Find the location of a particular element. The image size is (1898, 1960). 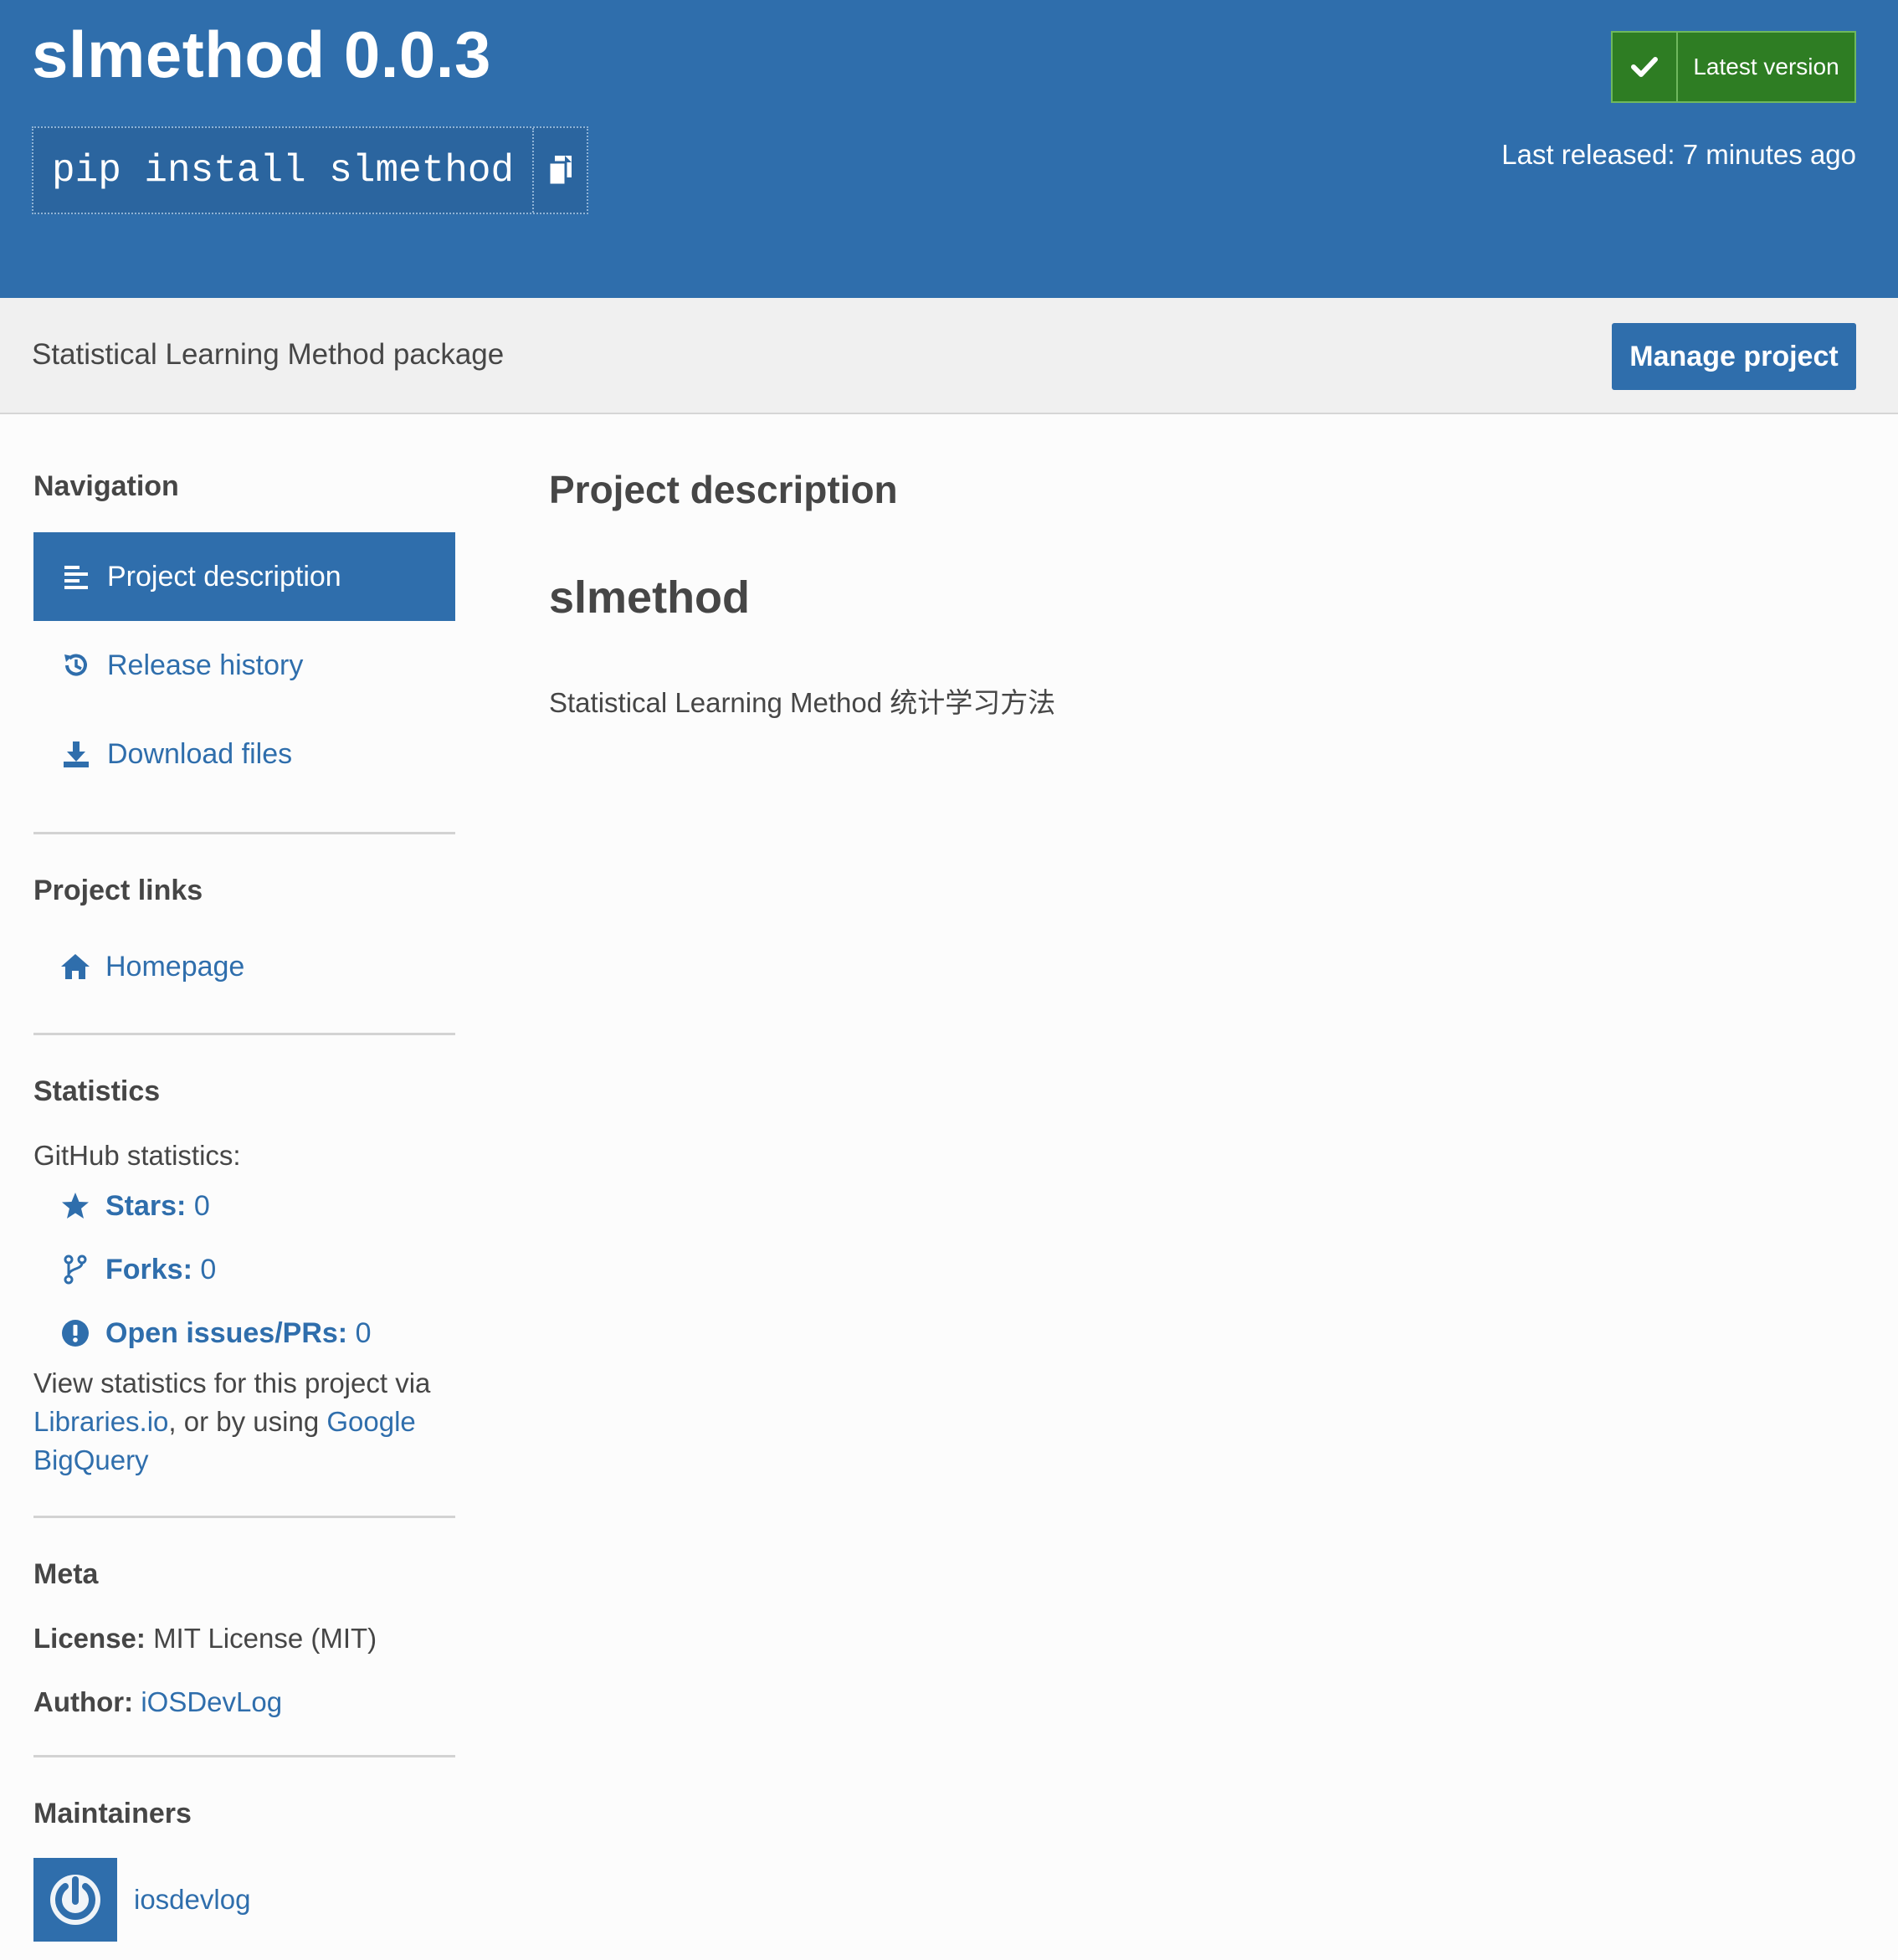

github-statistics-label: GitHub statistics: is located at coordinates (137, 1155).